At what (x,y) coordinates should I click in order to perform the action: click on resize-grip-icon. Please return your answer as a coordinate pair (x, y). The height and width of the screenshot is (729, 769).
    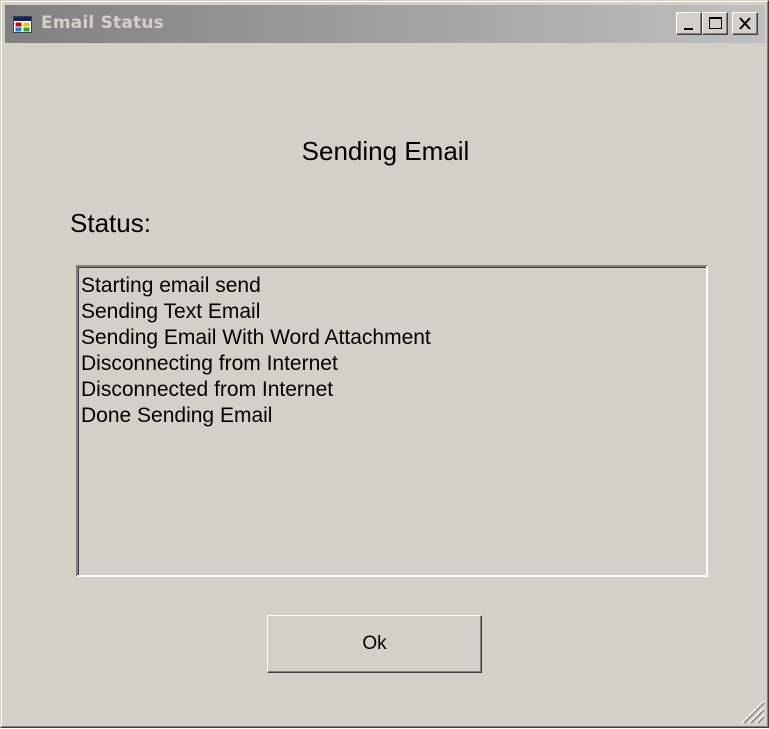
    Looking at the image, I should click on (752, 711).